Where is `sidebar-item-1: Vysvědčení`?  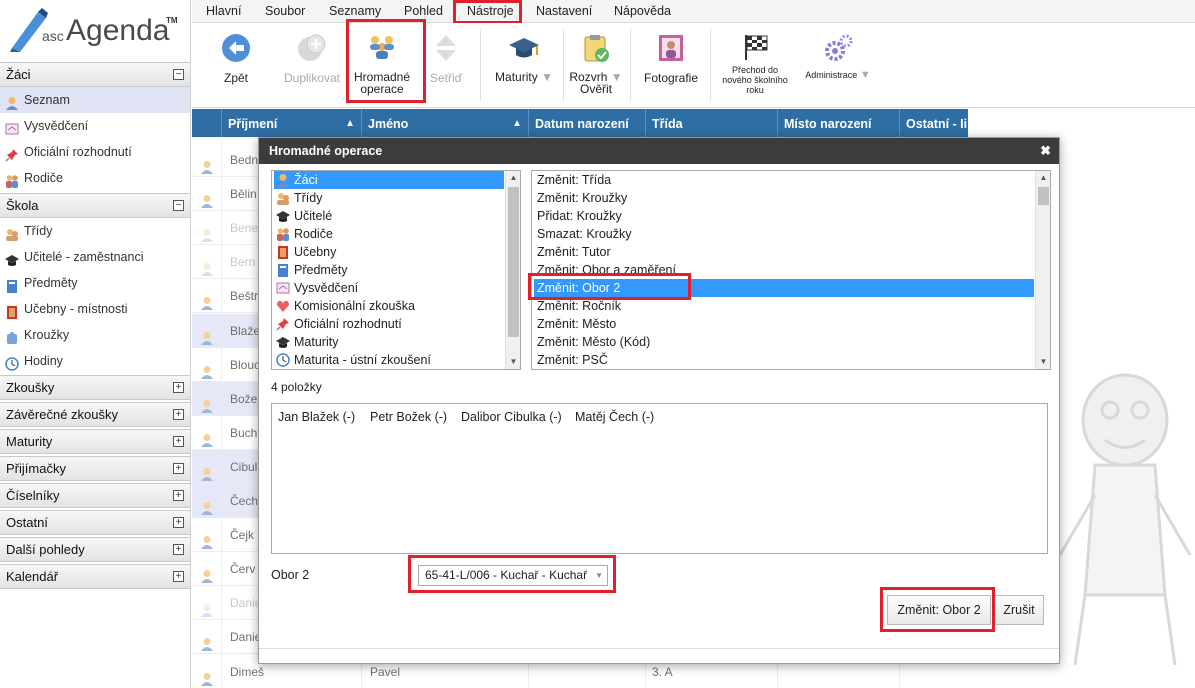
sidebar-item-1: Vysvědčení is located at coordinates (95, 126).